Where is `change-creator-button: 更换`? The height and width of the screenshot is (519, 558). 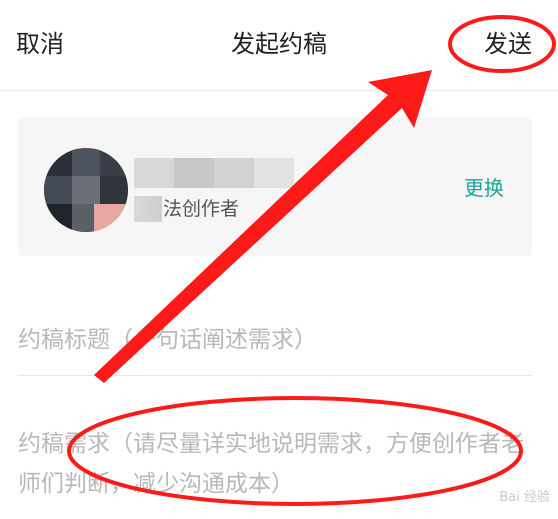 change-creator-button: 更换 is located at coordinates (484, 188).